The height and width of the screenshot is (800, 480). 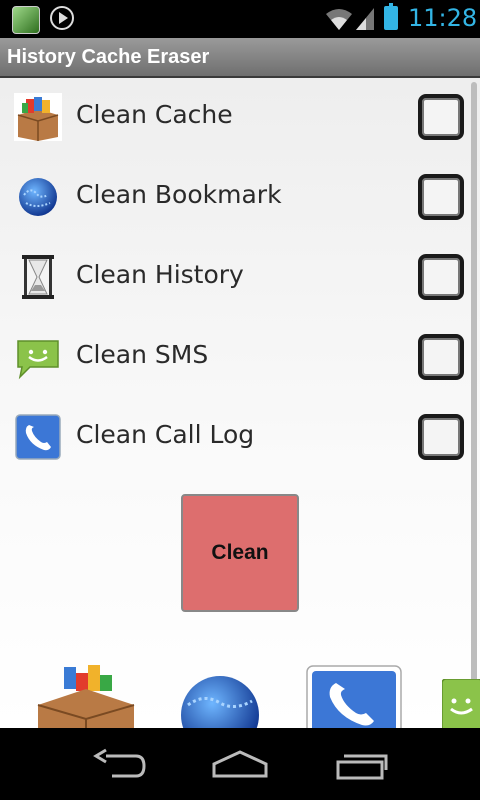 I want to click on clean-button: Clean, so click(x=240, y=553).